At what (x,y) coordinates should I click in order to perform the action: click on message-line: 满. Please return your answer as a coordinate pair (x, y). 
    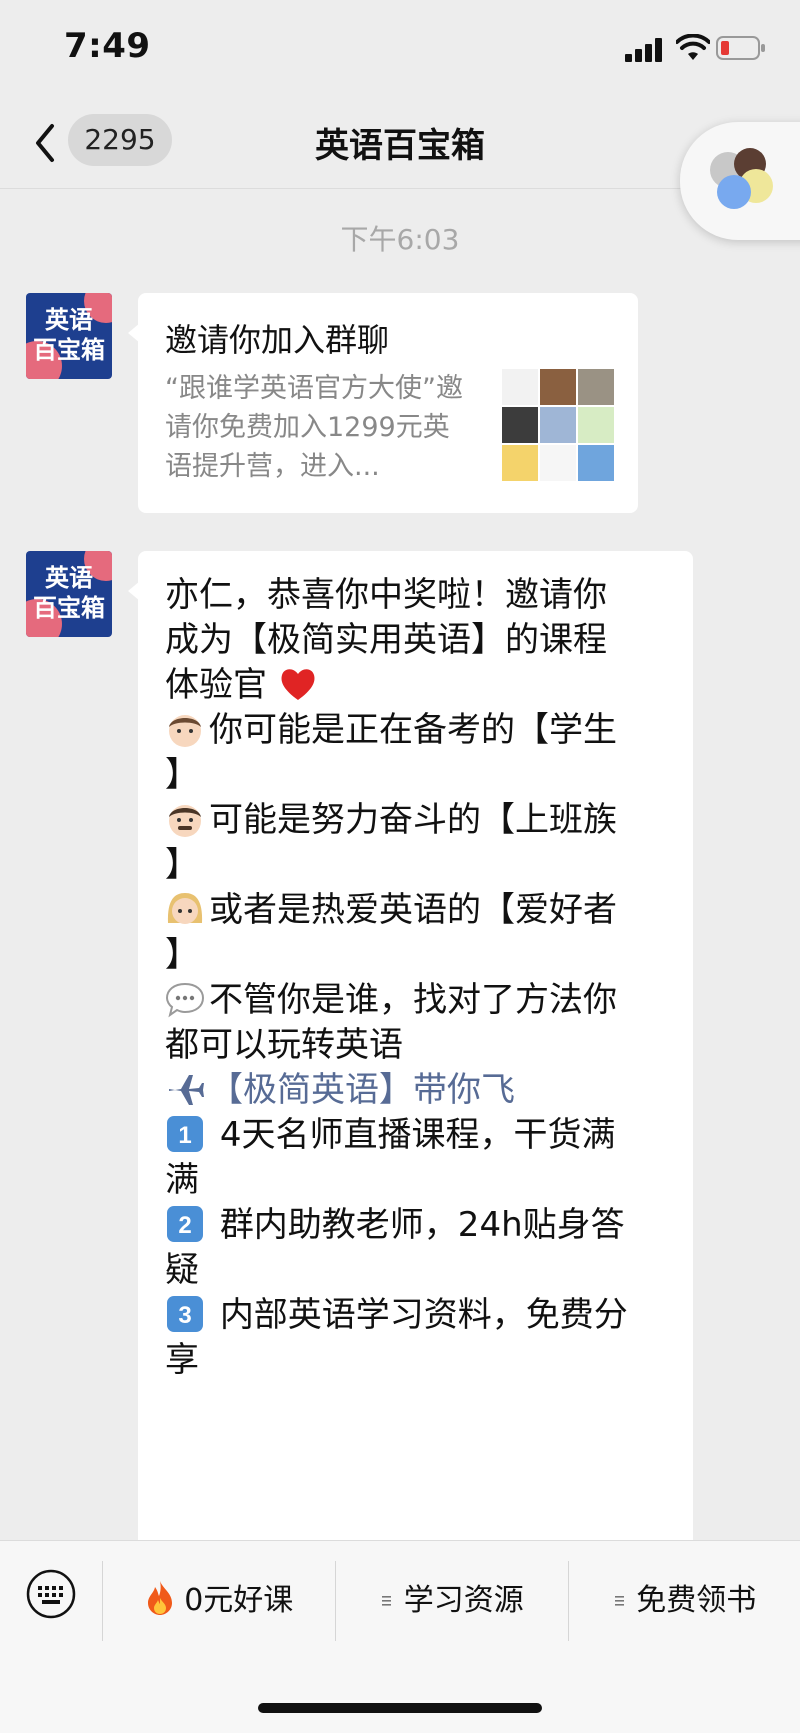
    Looking at the image, I should click on (182, 1180).